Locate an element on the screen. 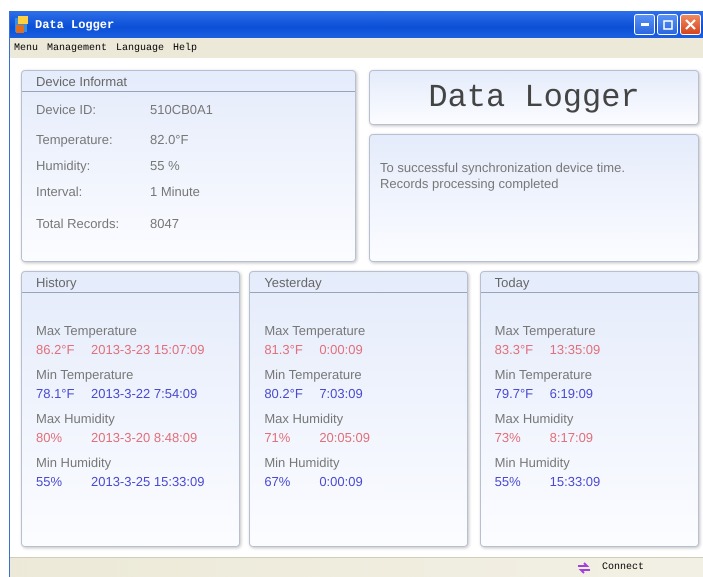 Image resolution: width=703 pixels, height=577 pixels. app-icon is located at coordinates (22, 25).